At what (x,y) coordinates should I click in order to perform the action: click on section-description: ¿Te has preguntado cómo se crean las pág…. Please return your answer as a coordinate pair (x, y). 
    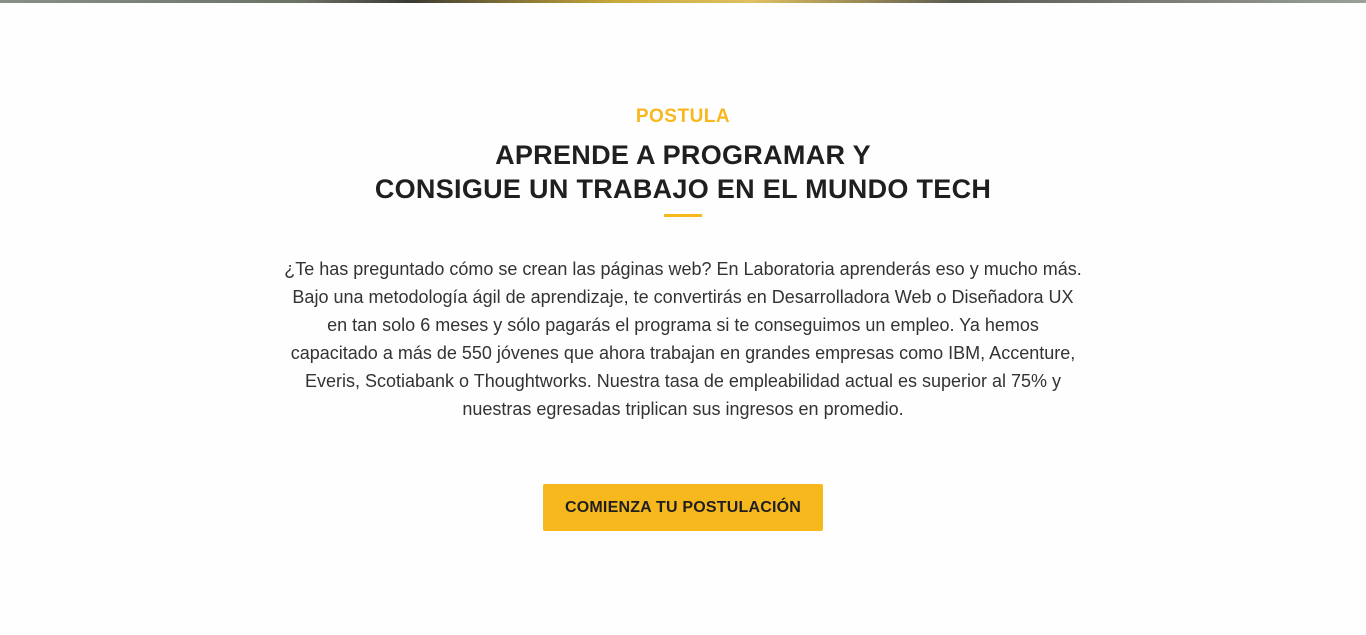
    Looking at the image, I should click on (683, 339).